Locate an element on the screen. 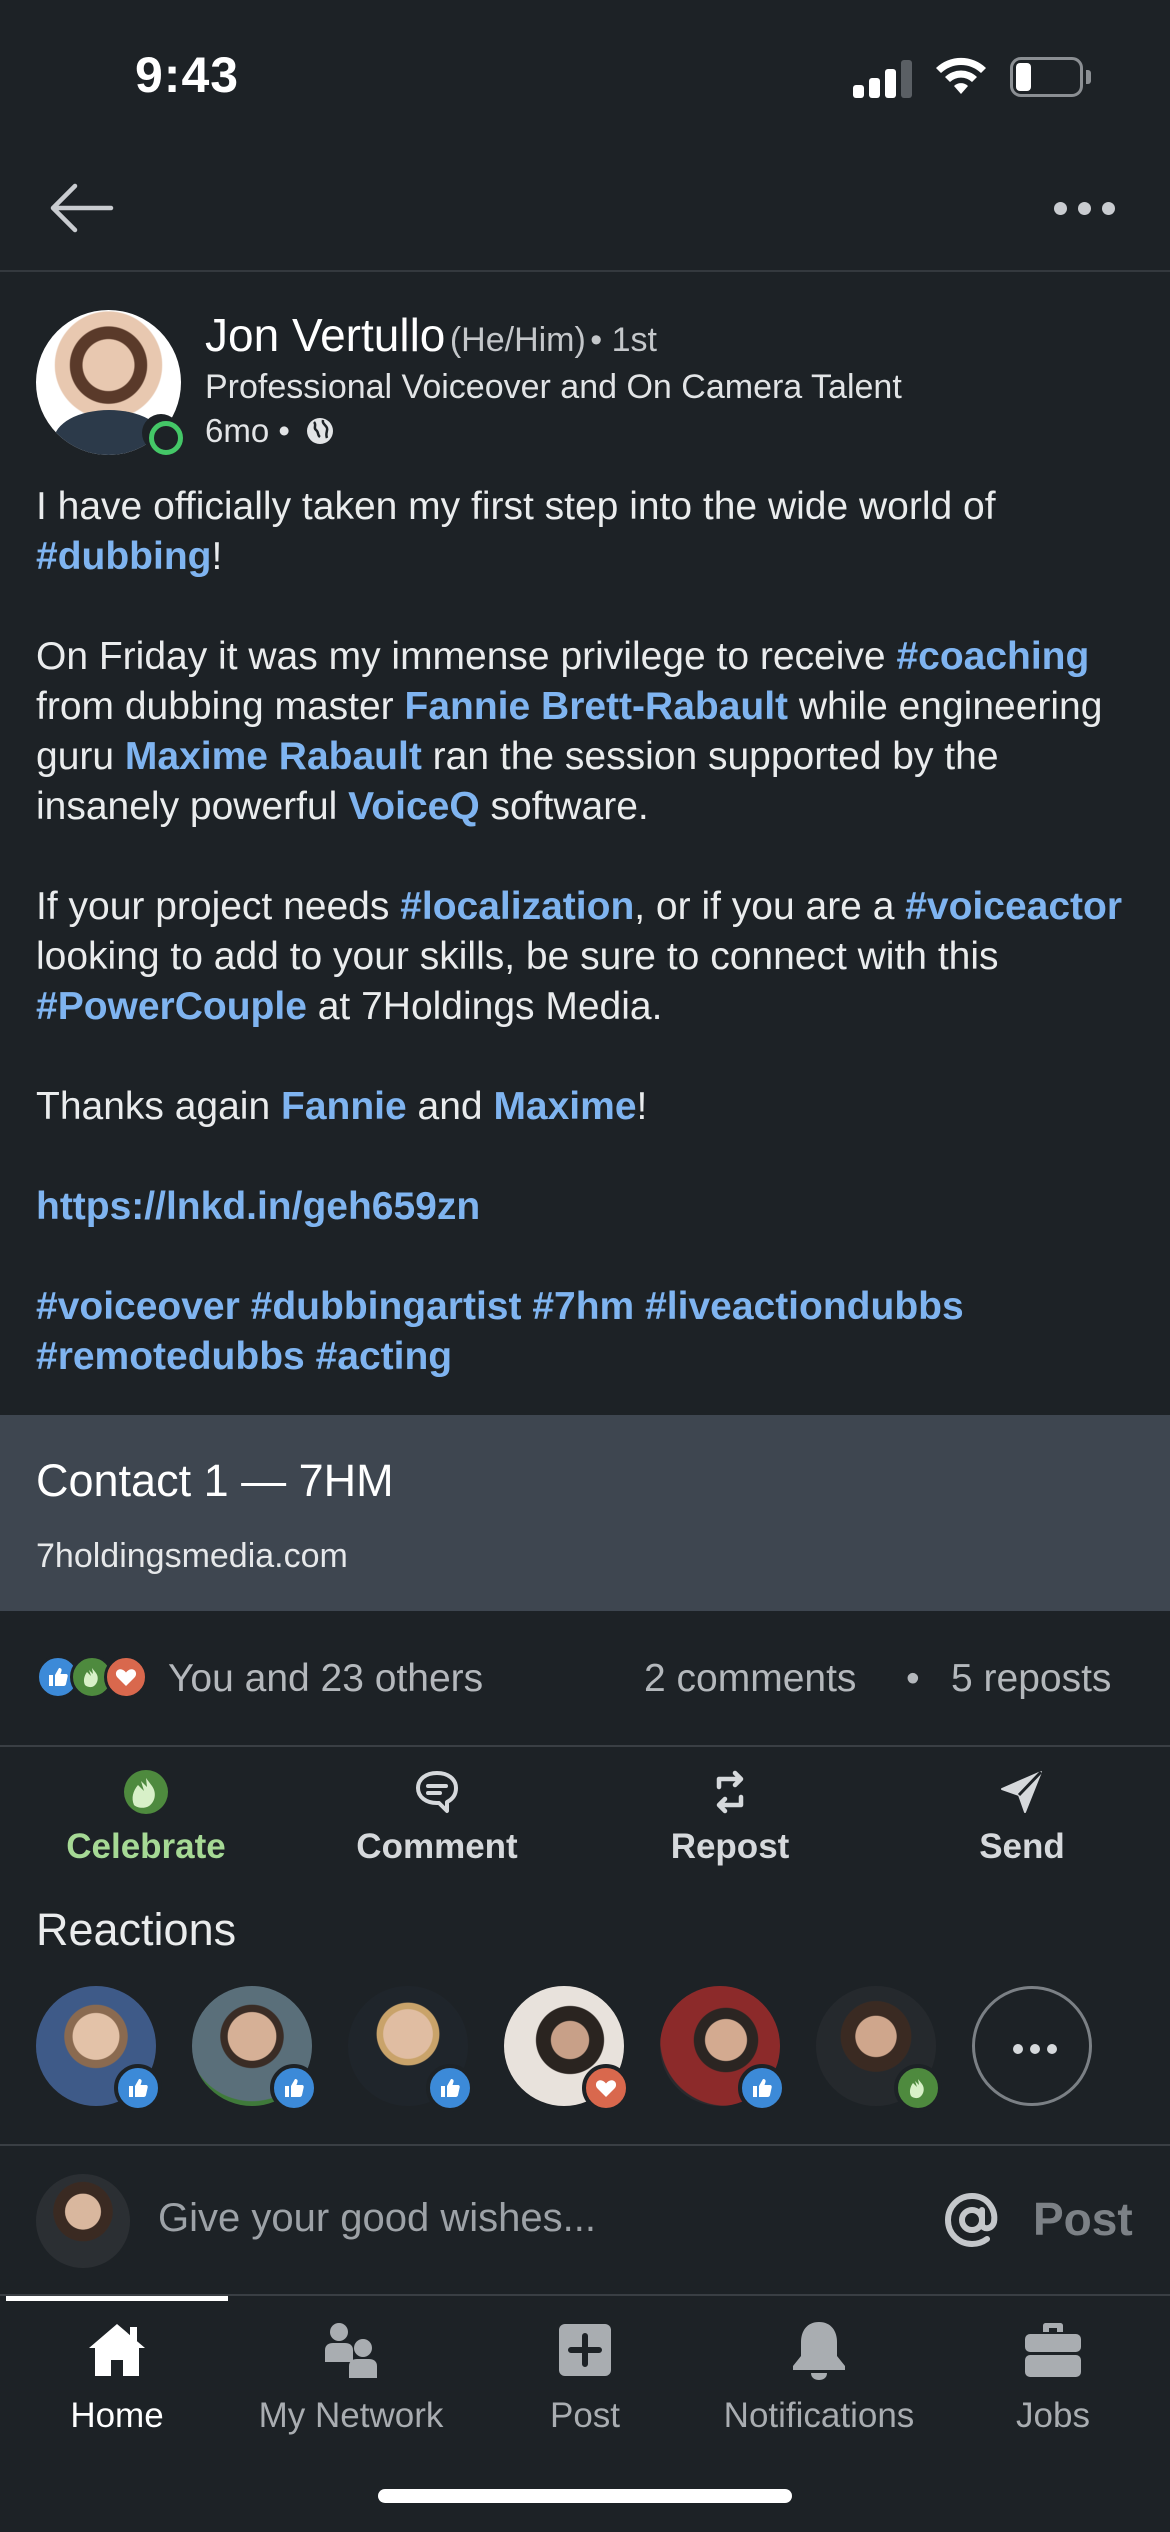  send-icon is located at coordinates (1022, 1791).